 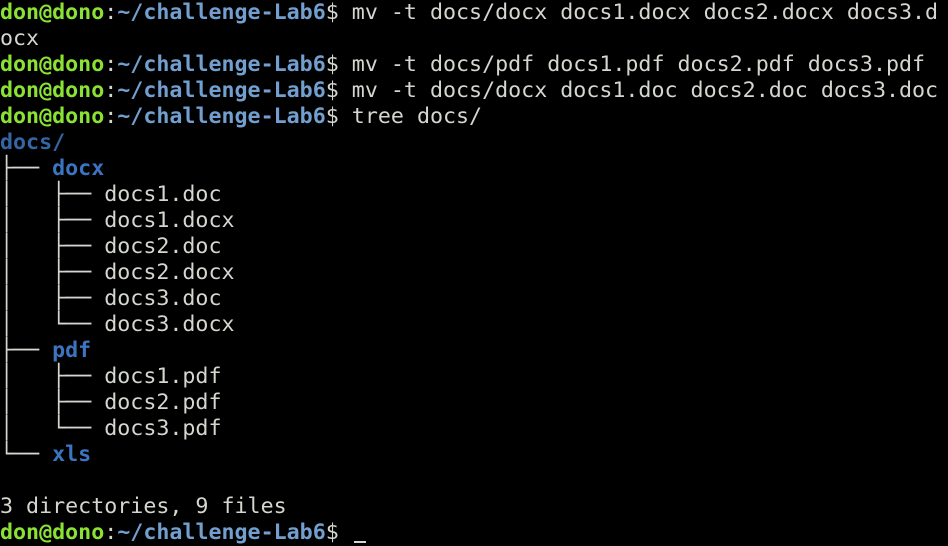 I want to click on tree-file-name: docs1.pdf, so click(x=163, y=376).